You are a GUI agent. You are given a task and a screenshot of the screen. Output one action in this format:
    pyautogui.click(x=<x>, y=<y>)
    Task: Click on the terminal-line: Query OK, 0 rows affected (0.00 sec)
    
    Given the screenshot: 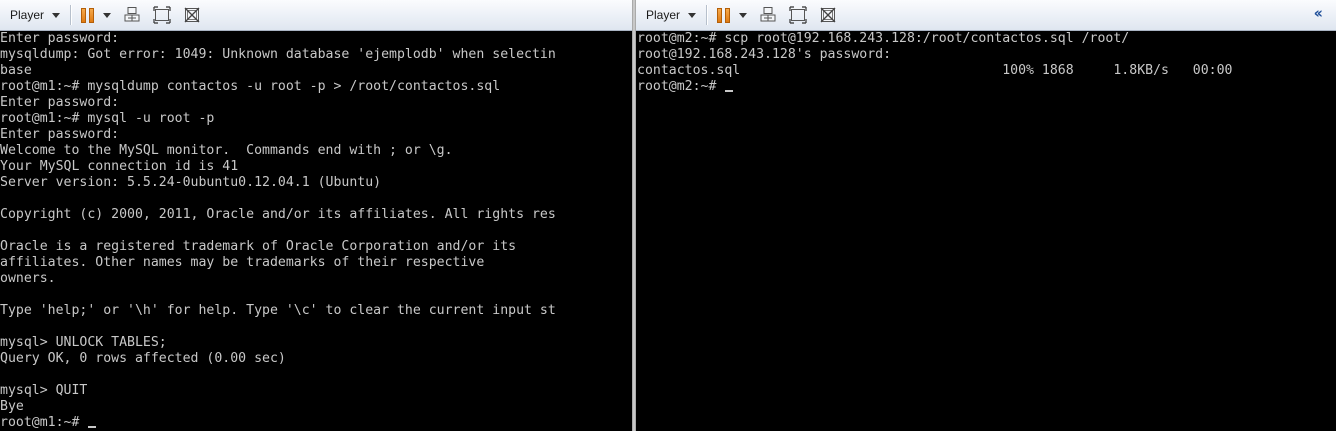 What is the action you would take?
    pyautogui.click(x=143, y=358)
    